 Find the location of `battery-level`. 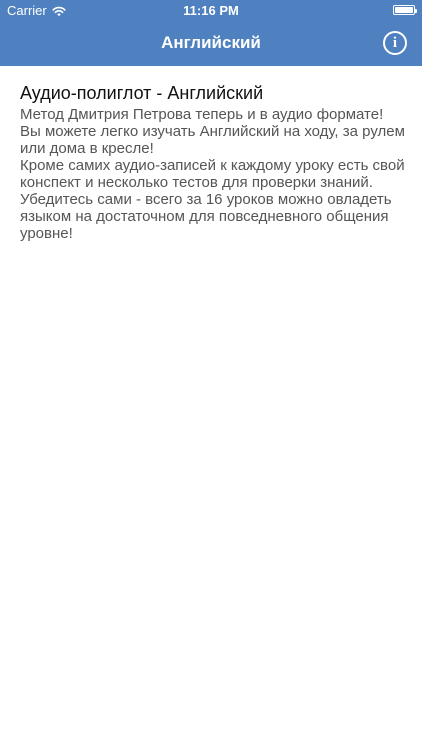

battery-level is located at coordinates (404, 10).